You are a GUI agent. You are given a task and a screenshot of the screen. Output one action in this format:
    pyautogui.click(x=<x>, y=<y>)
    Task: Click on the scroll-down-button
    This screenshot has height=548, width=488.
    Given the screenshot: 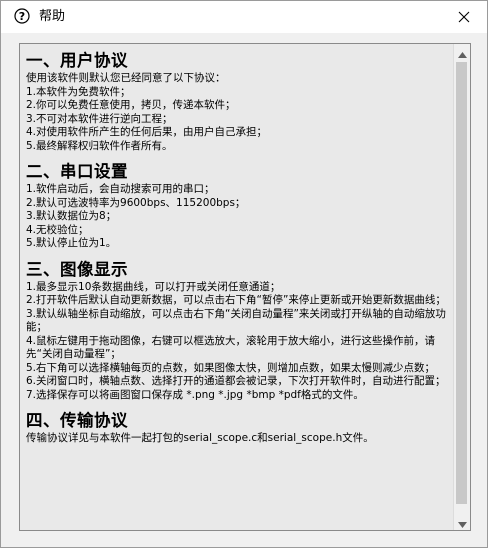 What is the action you would take?
    pyautogui.click(x=462, y=522)
    